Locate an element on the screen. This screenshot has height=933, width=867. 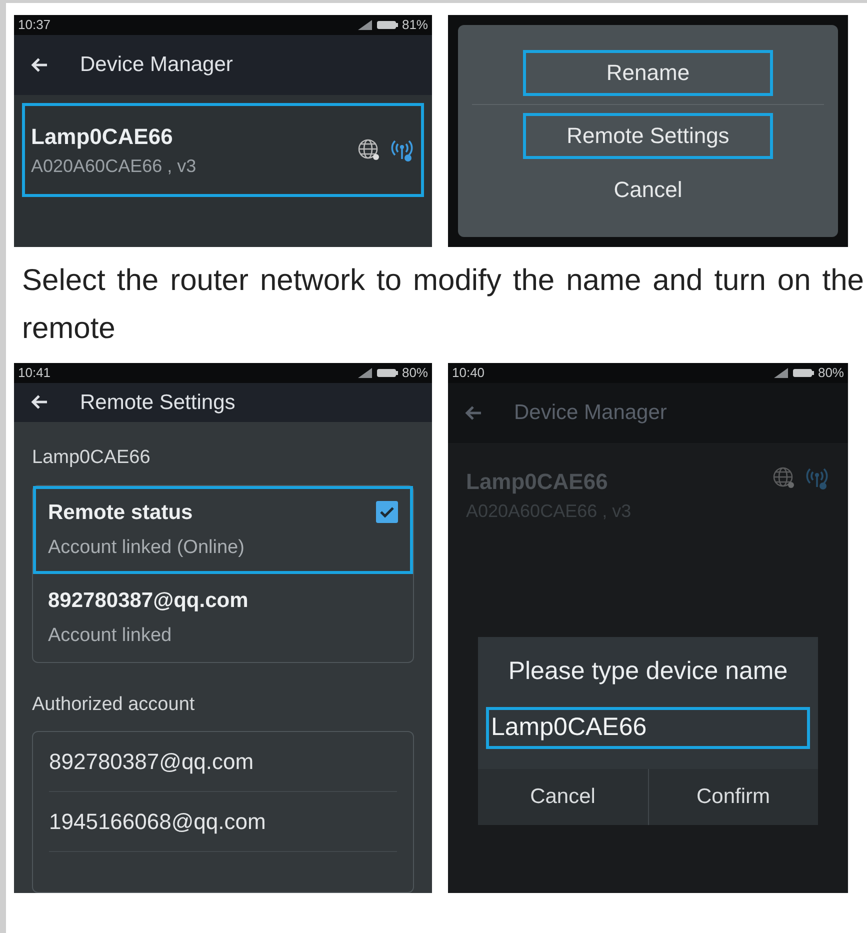
status-row: 892780387@qq.com Account linked is located at coordinates (223, 618).